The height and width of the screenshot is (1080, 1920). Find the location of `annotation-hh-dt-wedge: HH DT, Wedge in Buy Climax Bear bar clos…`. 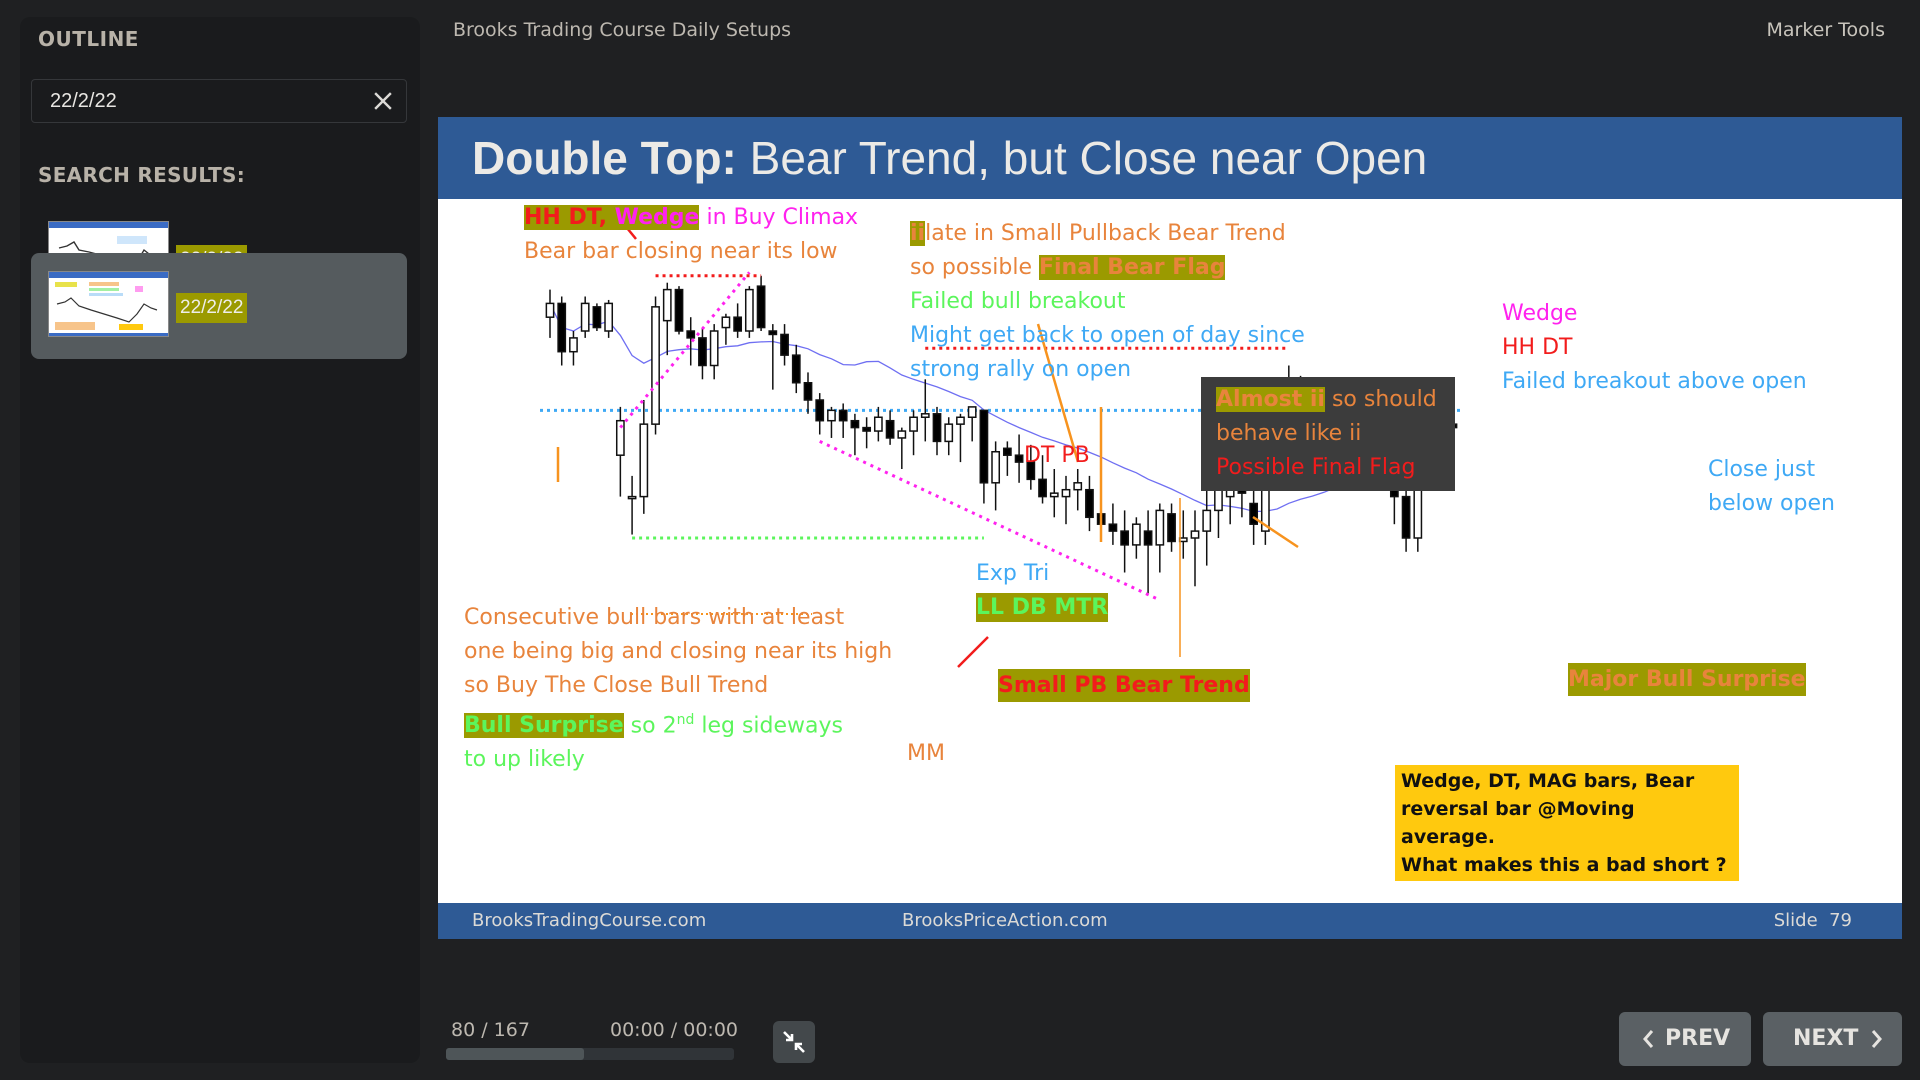

annotation-hh-dt-wedge: HH DT, Wedge in Buy Climax Bear bar clos… is located at coordinates (691, 235).